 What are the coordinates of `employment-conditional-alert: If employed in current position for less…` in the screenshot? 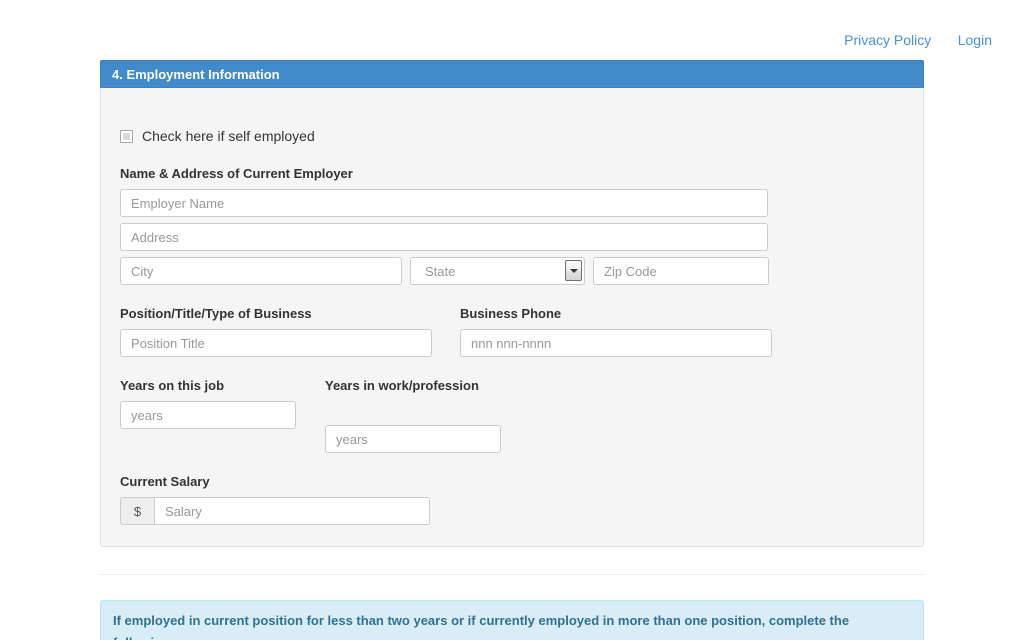 It's located at (512, 620).